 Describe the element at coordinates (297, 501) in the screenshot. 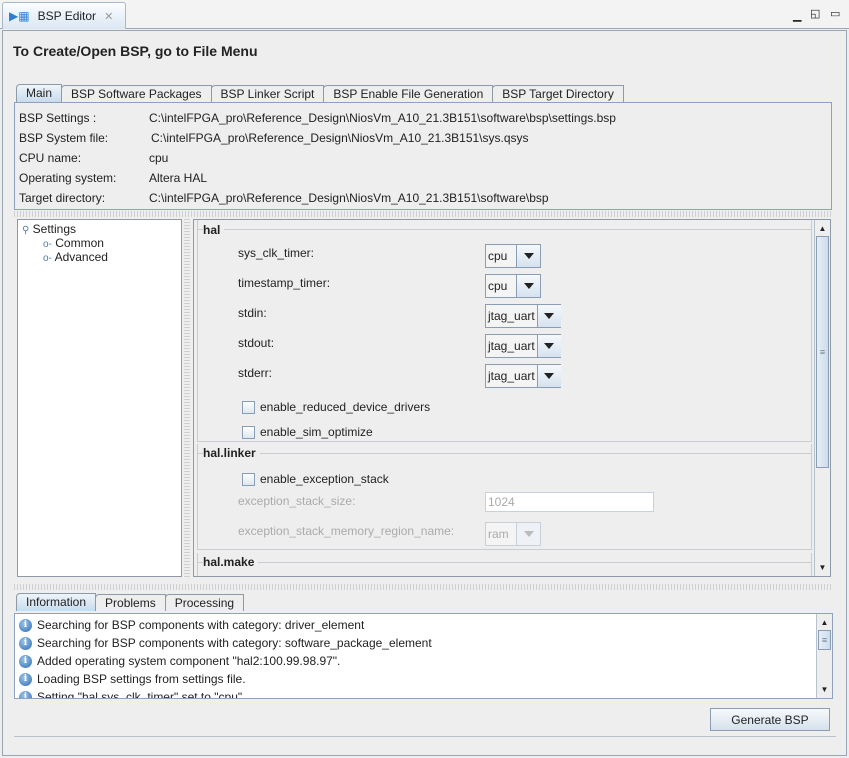

I see `setting-label: exception_stack_size:` at that location.